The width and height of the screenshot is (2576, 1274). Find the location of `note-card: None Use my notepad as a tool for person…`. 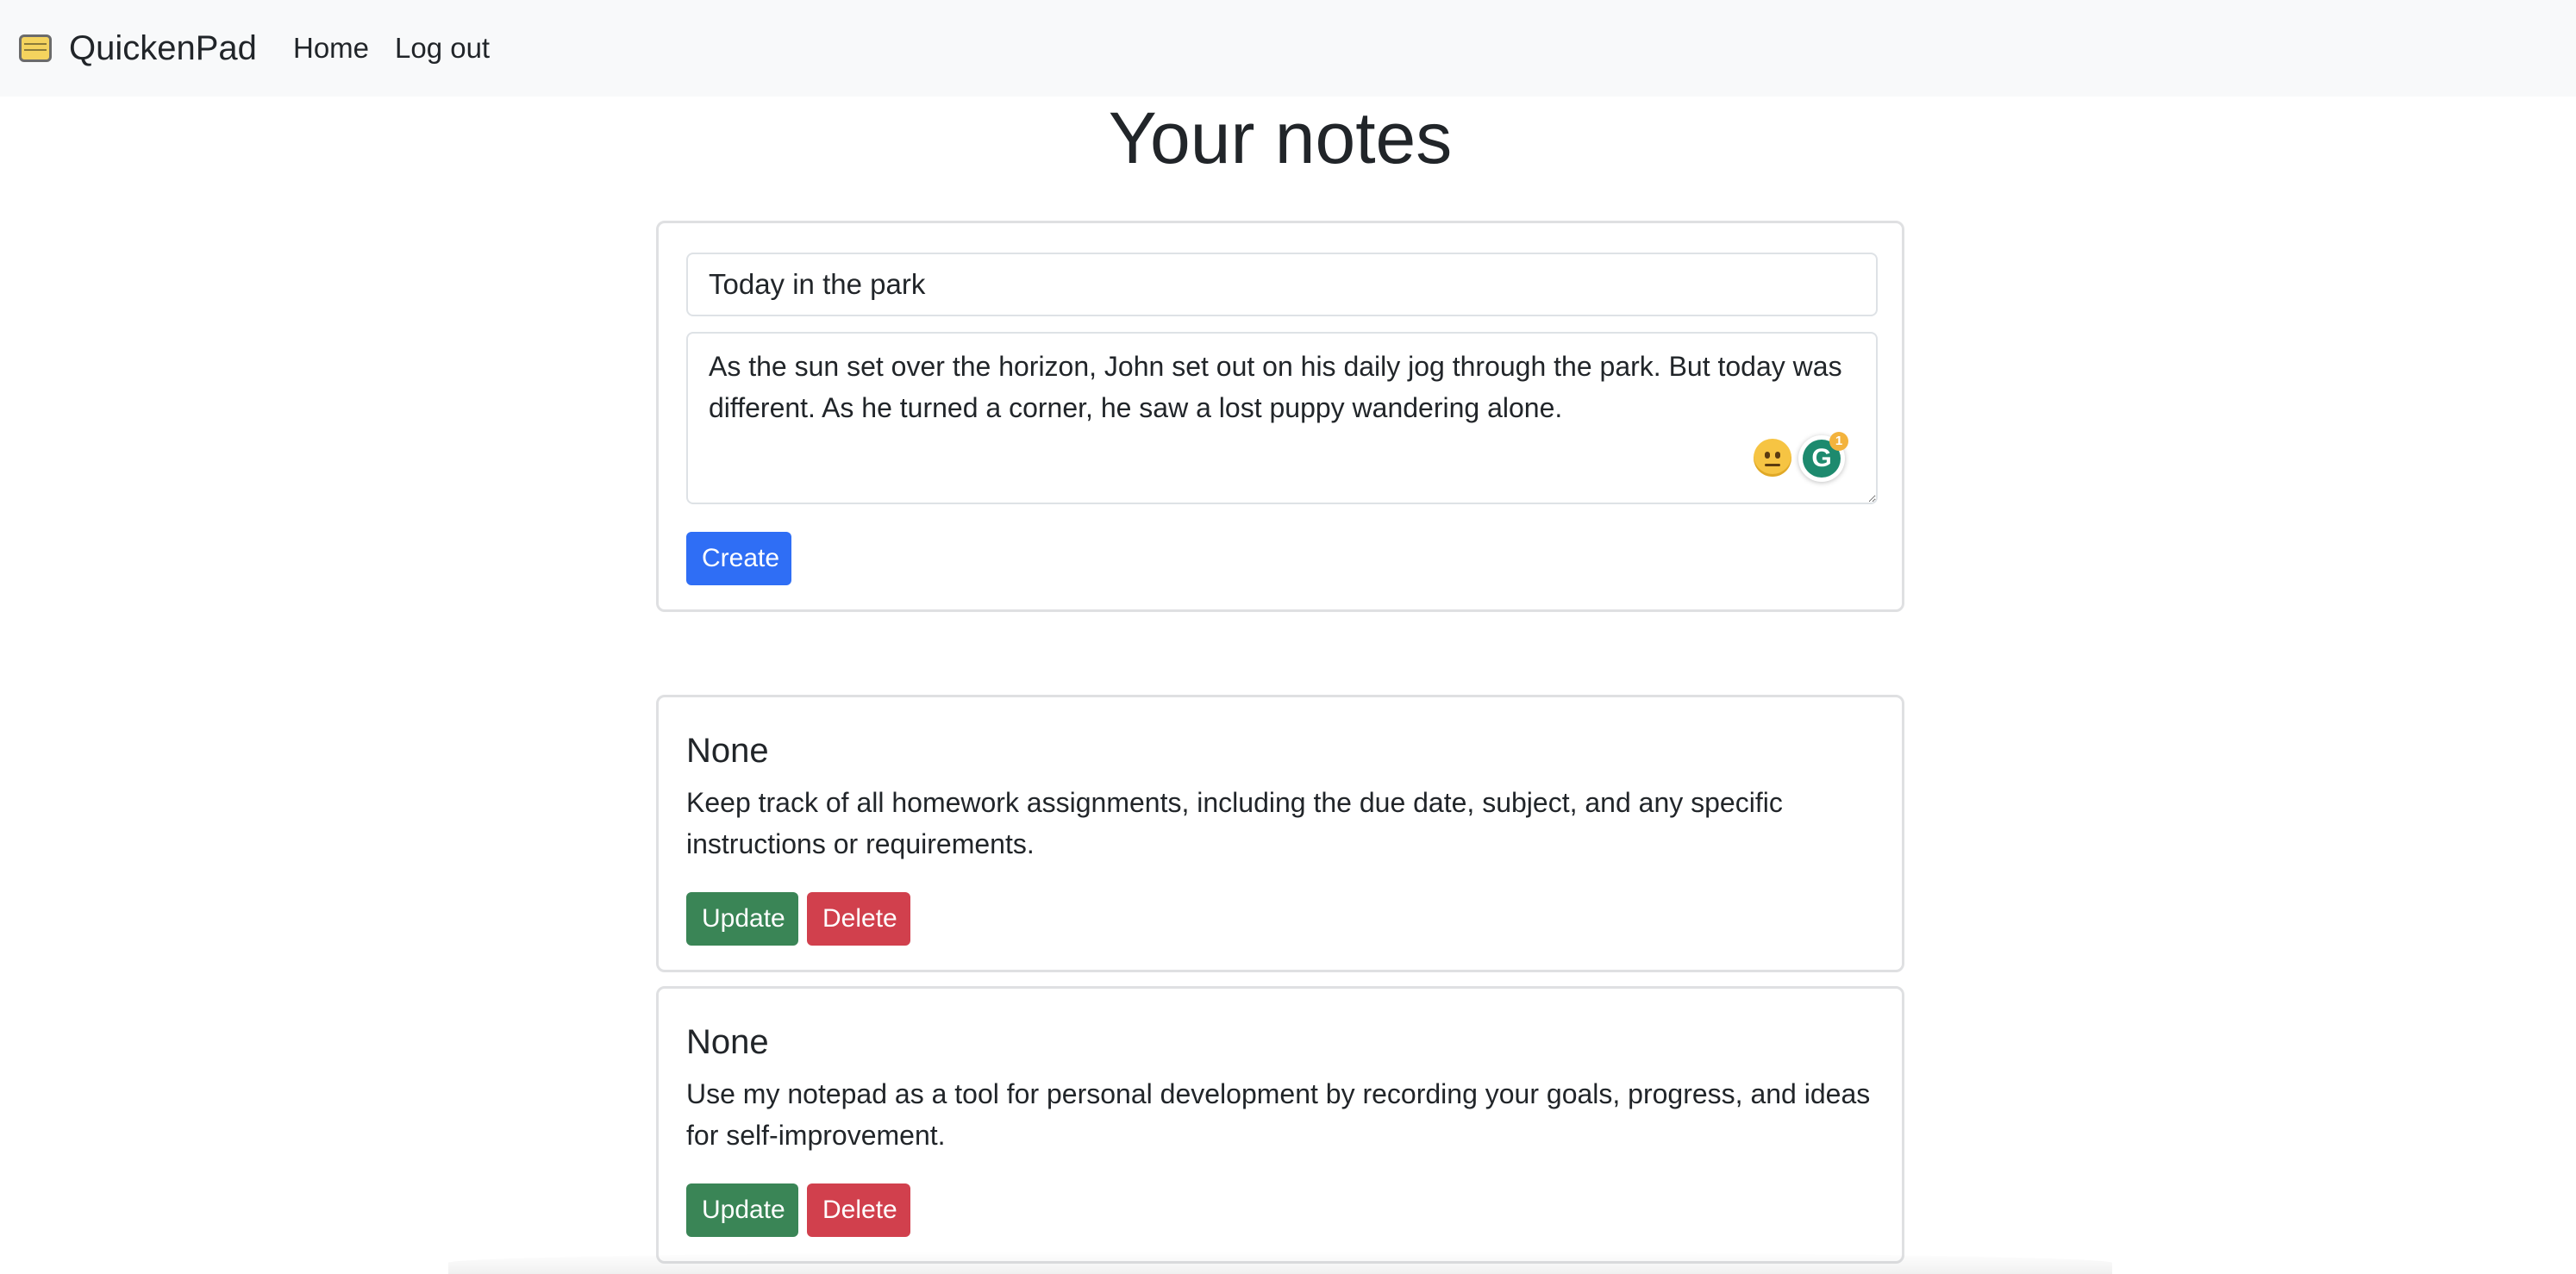

note-card: None Use my notepad as a tool for person… is located at coordinates (1280, 1125).